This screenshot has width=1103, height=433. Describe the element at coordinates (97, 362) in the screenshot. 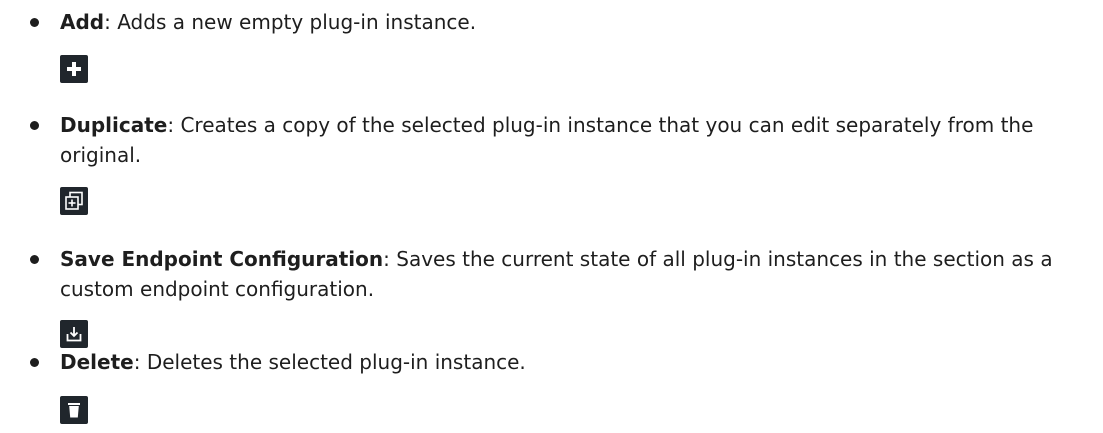

I see `item-term: Delete` at that location.